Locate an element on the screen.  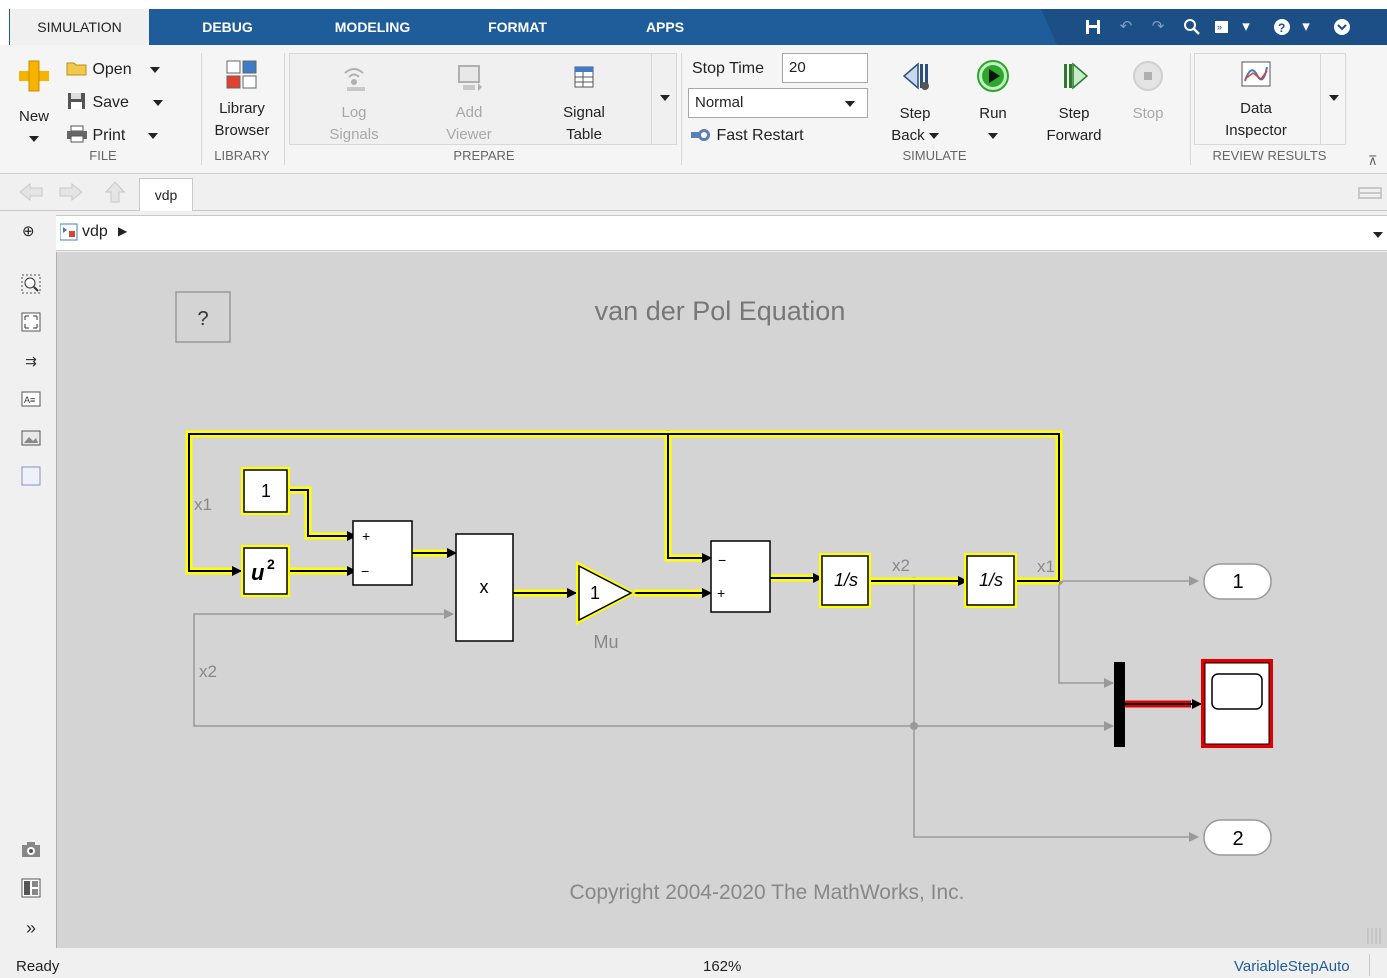
print-button: Print is located at coordinates (112, 135).